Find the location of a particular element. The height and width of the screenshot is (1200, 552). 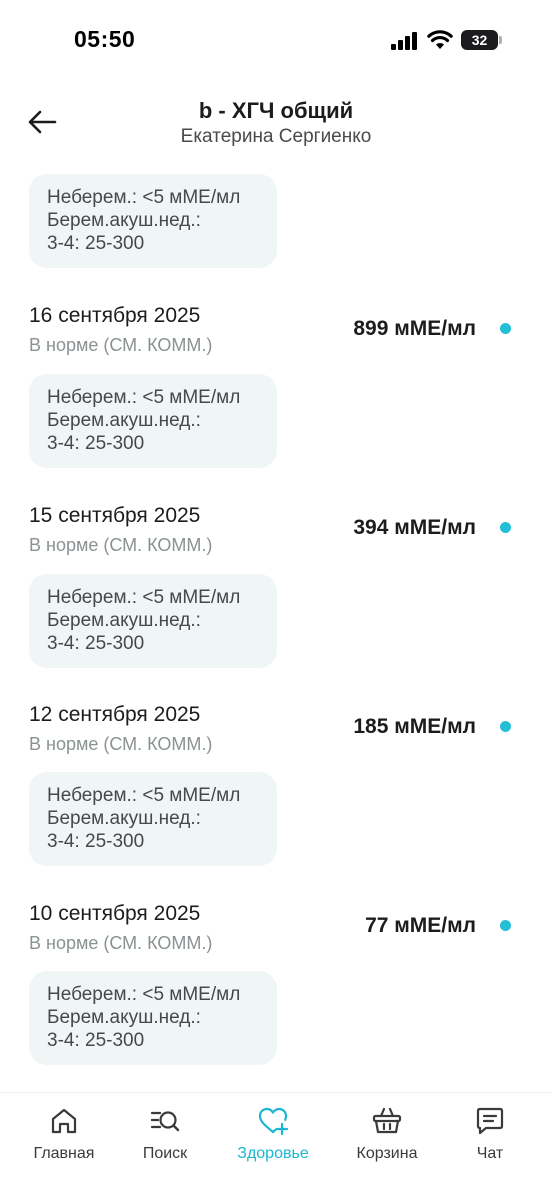

battery-level: 32 is located at coordinates (479, 40).